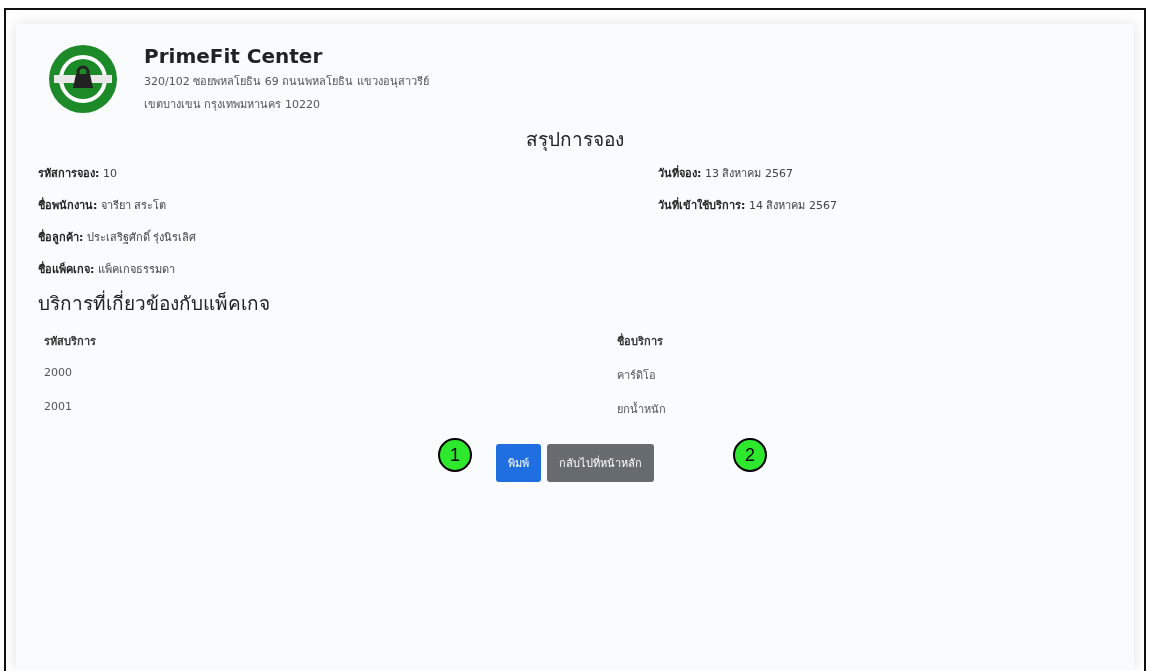 This screenshot has width=1149, height=671. Describe the element at coordinates (58, 373) in the screenshot. I see `table-cell-text: 2000` at that location.